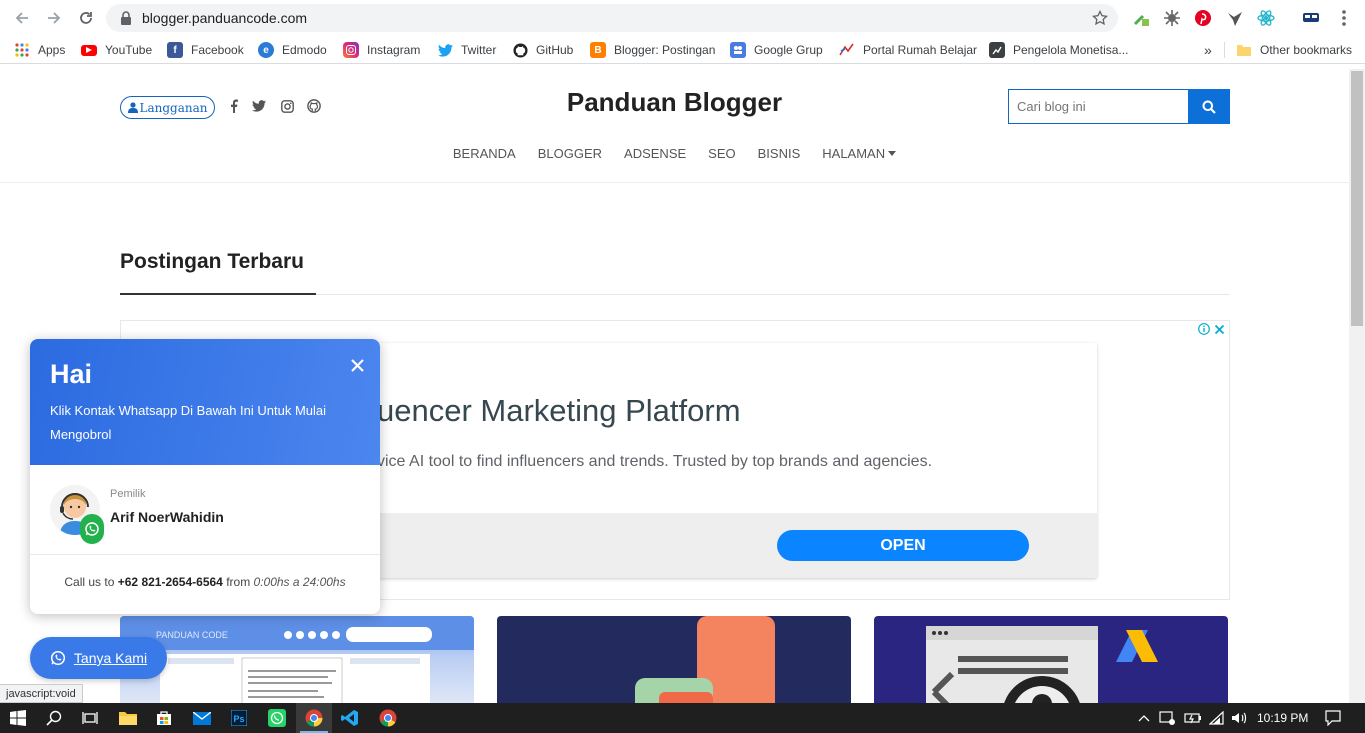 The width and height of the screenshot is (1365, 733). What do you see at coordinates (1219, 329) in the screenshot?
I see `ad-close-icon` at bounding box center [1219, 329].